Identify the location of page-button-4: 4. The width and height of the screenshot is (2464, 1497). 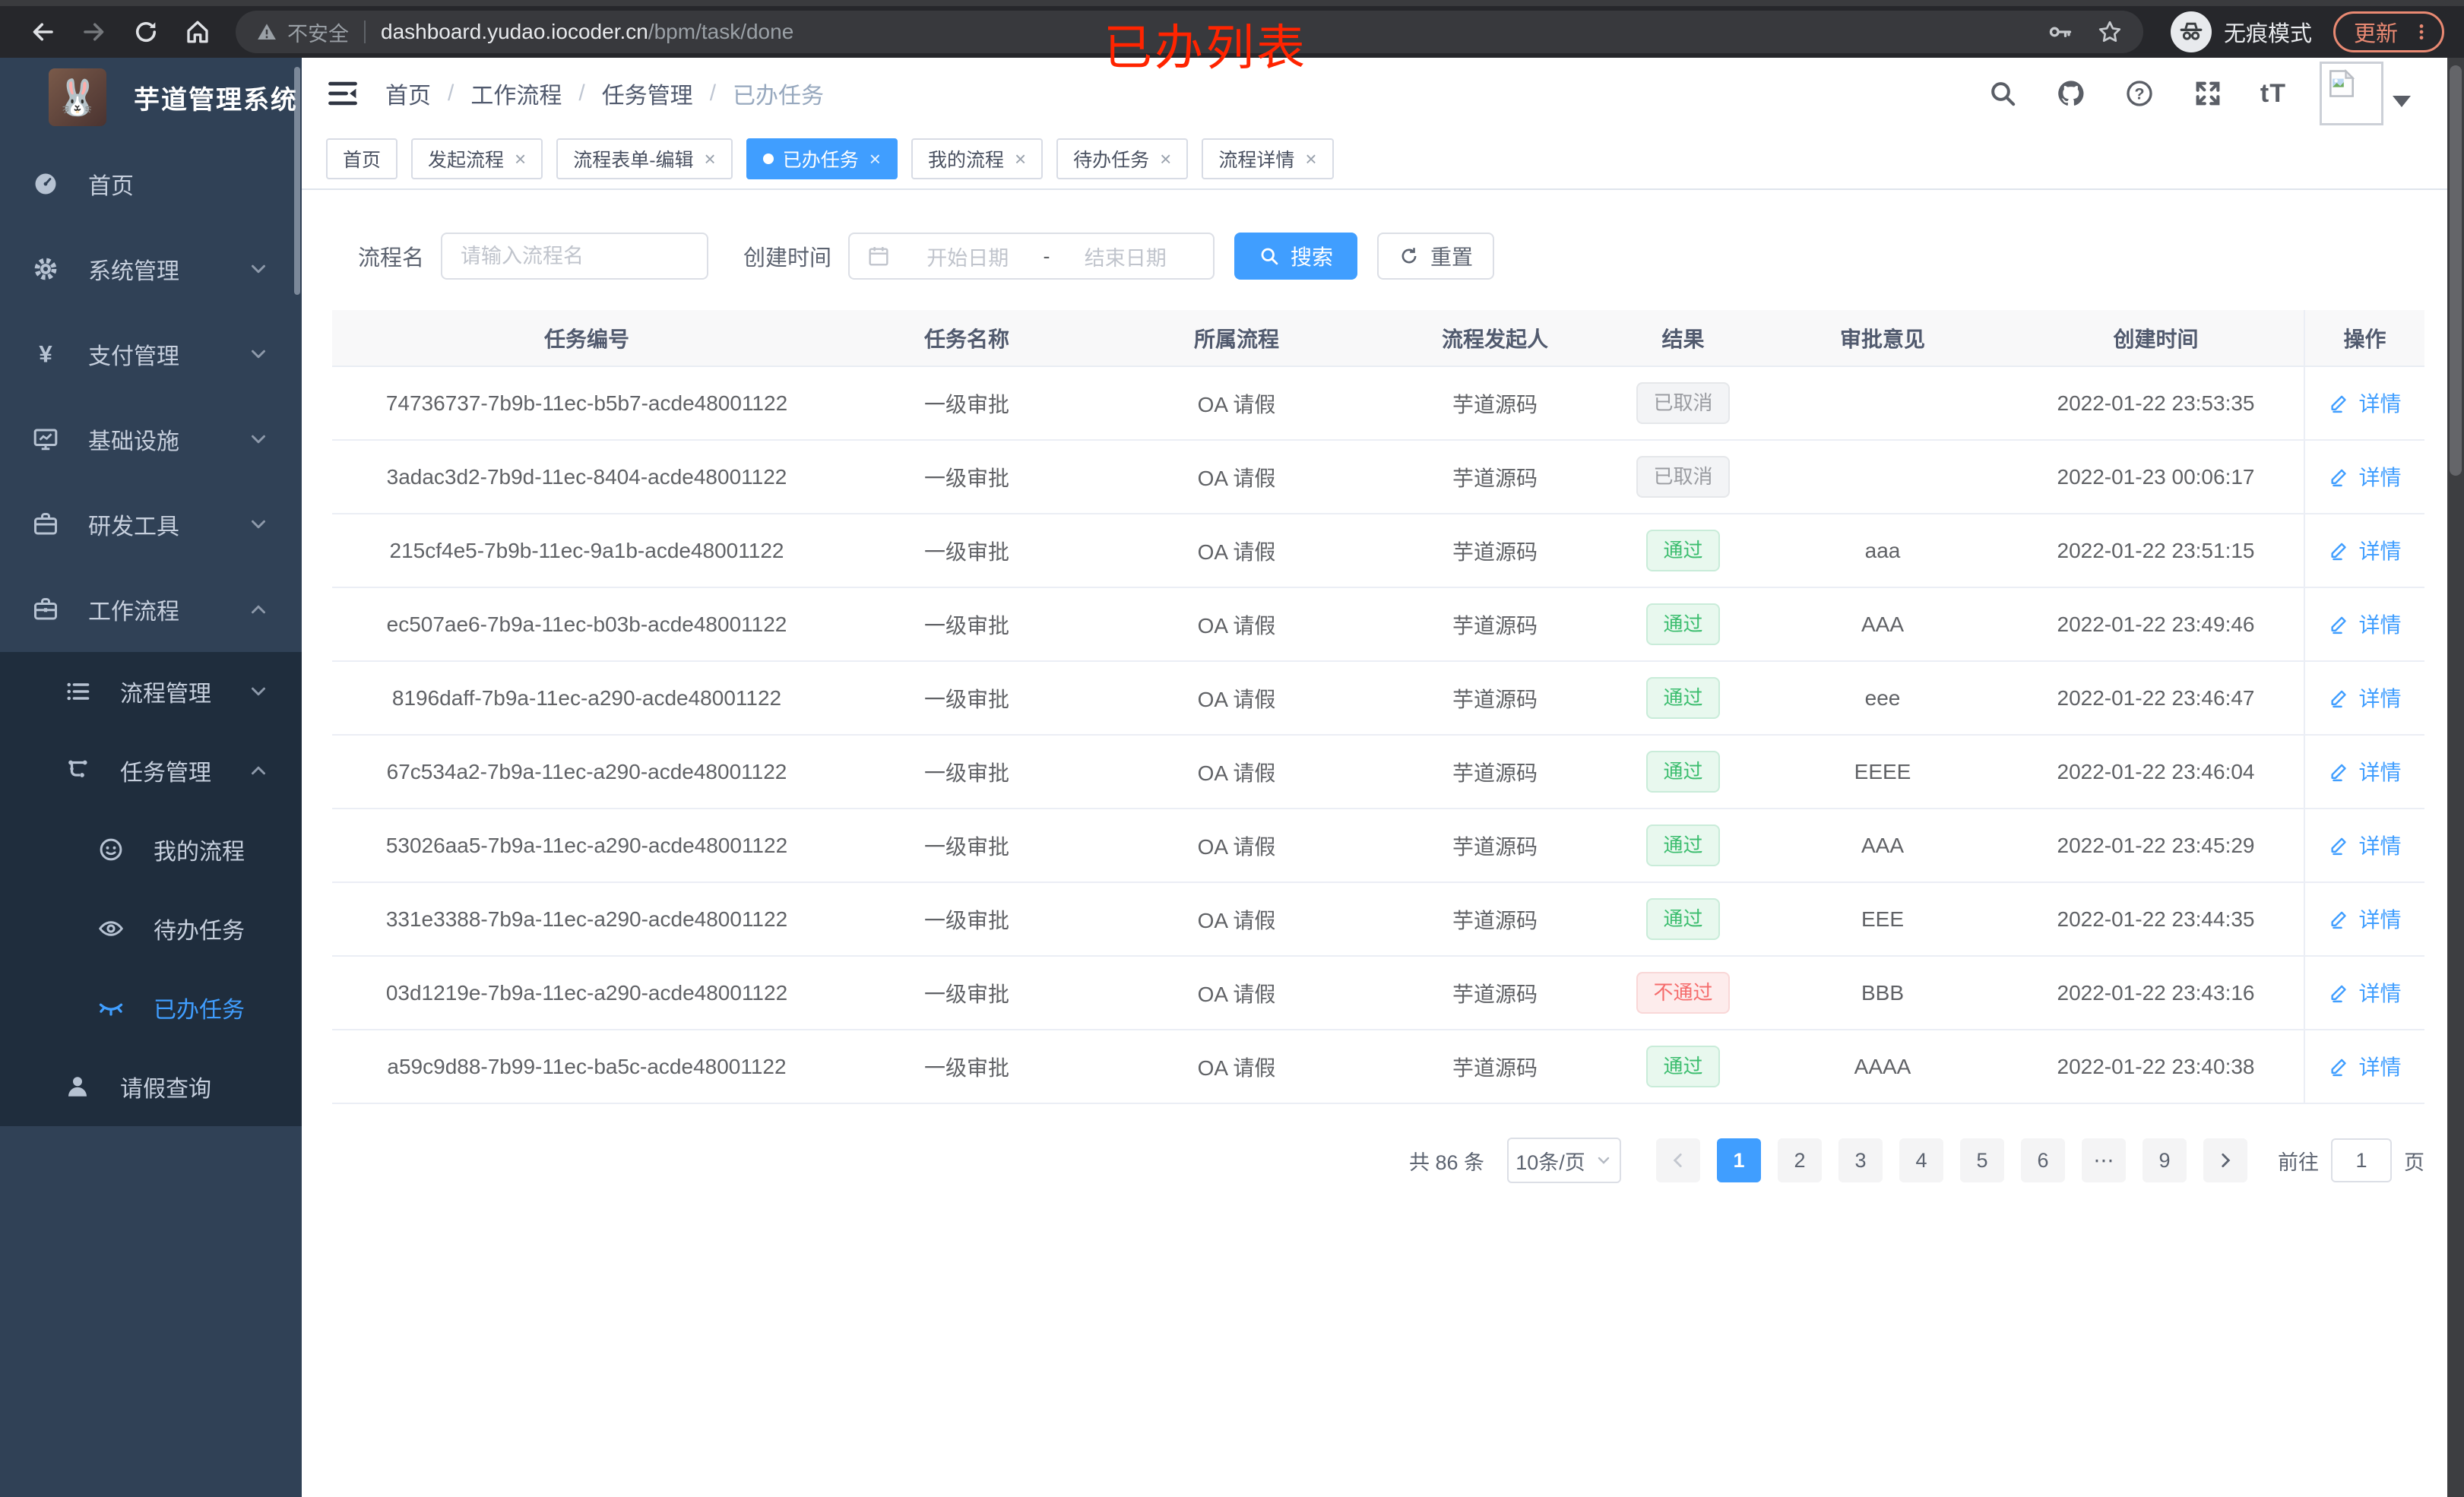
(1921, 1160).